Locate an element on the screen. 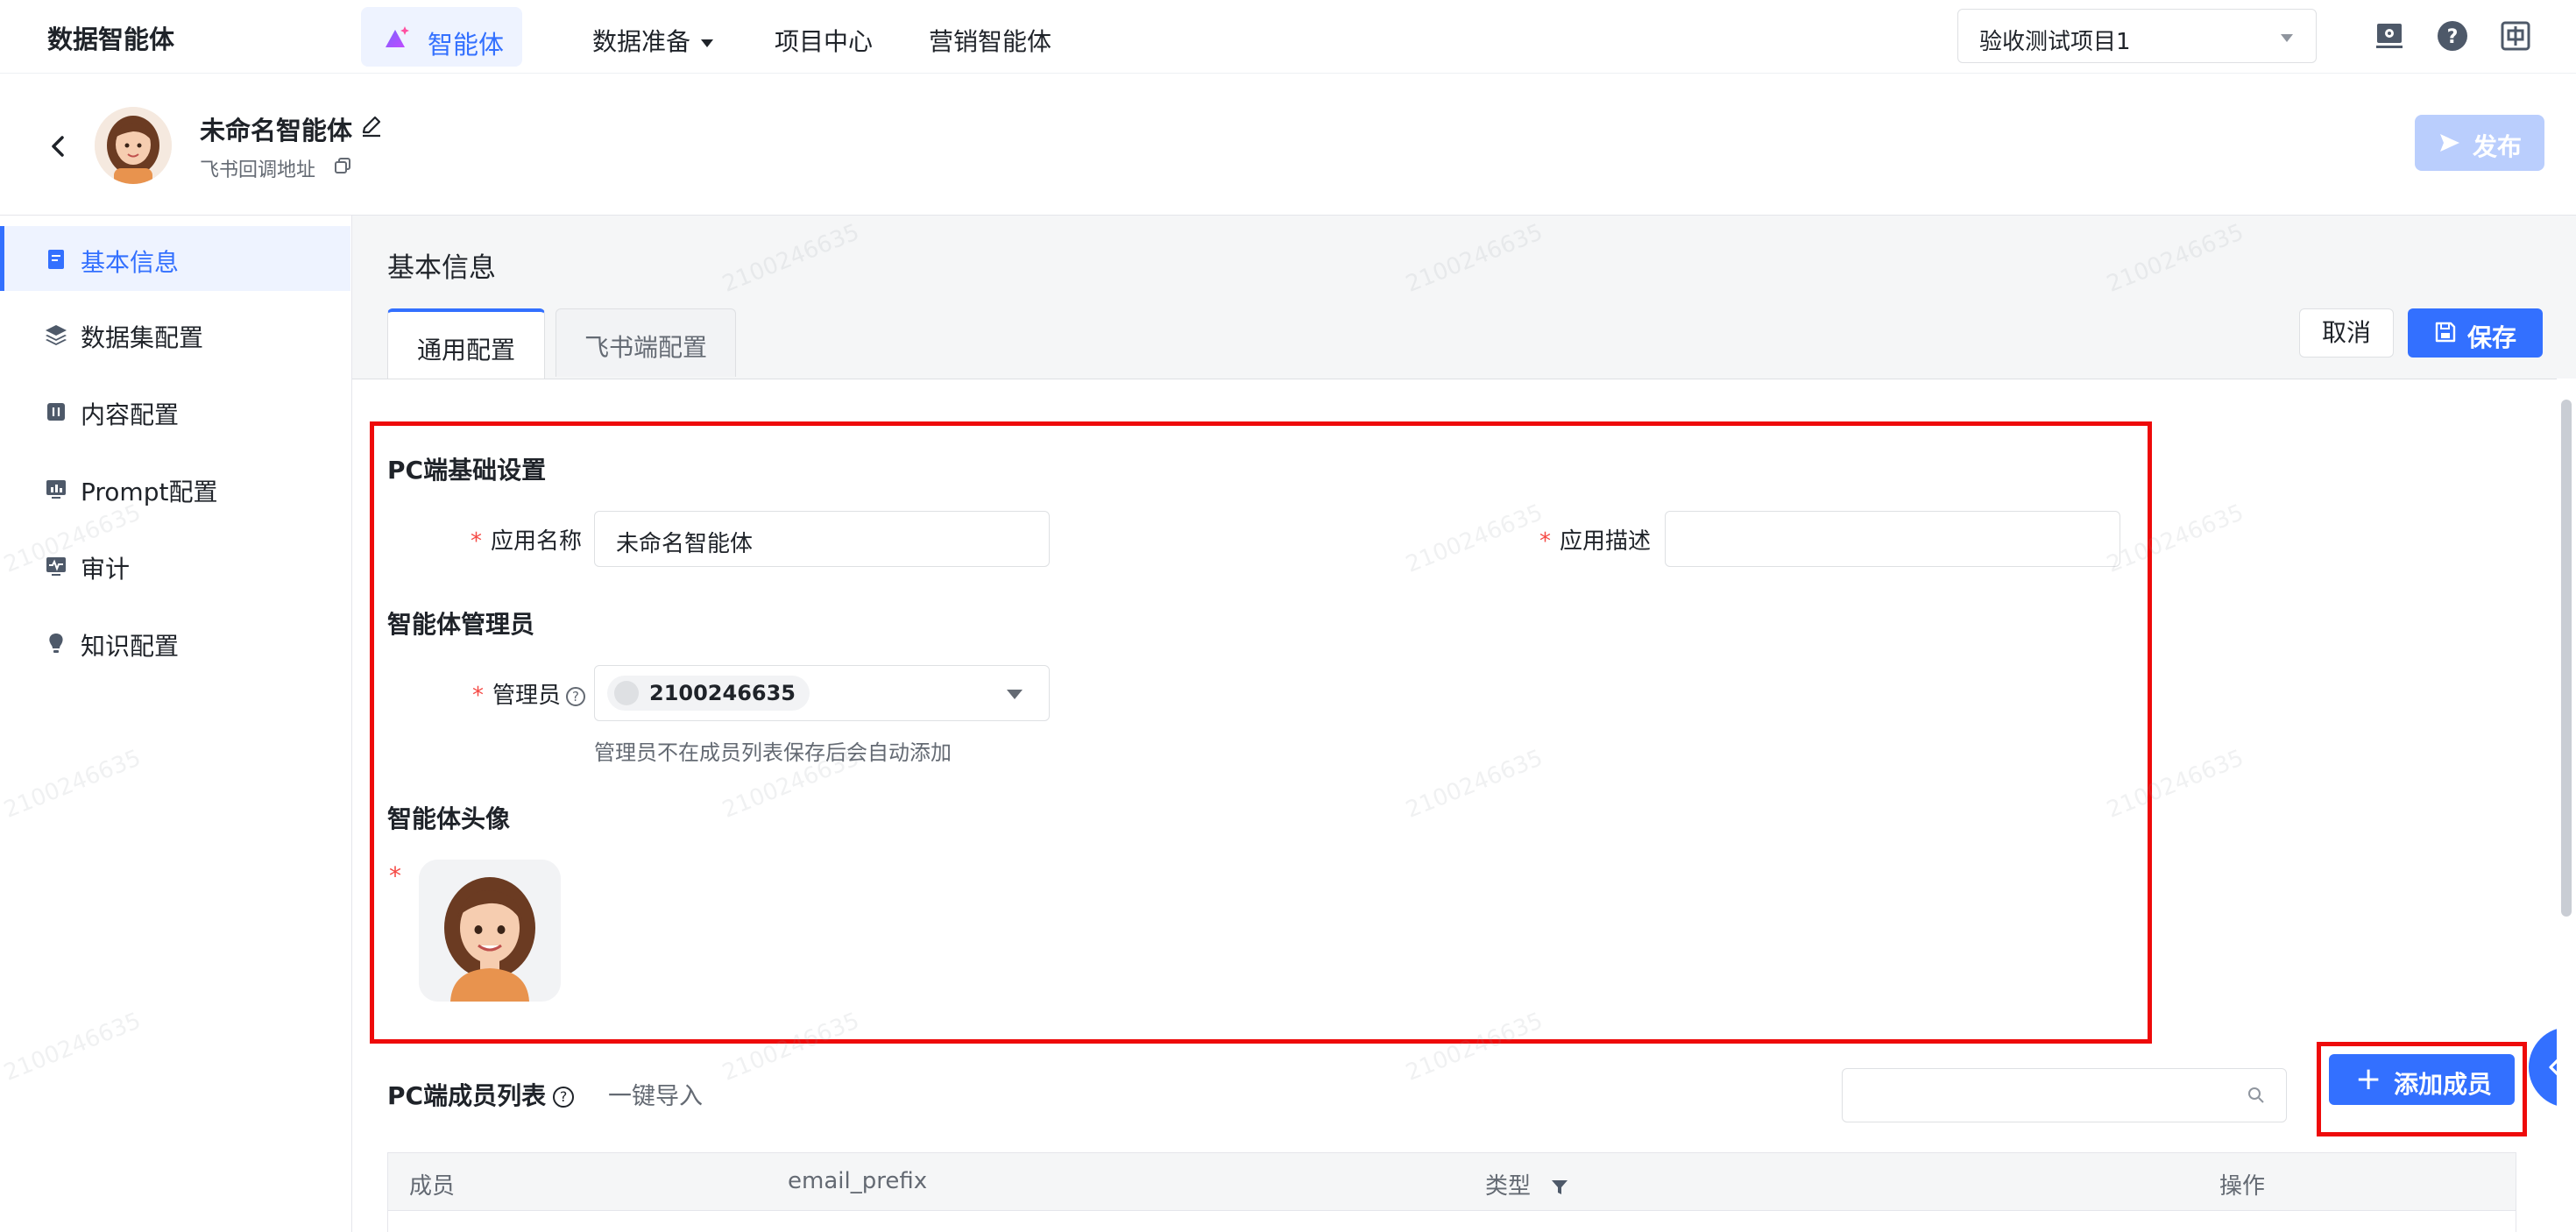  user-avatar-icon is located at coordinates (626, 693).